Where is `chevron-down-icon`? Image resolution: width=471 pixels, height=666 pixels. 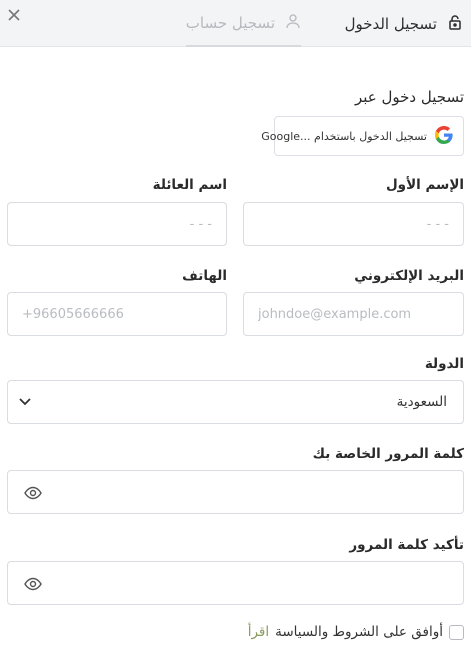 chevron-down-icon is located at coordinates (25, 402).